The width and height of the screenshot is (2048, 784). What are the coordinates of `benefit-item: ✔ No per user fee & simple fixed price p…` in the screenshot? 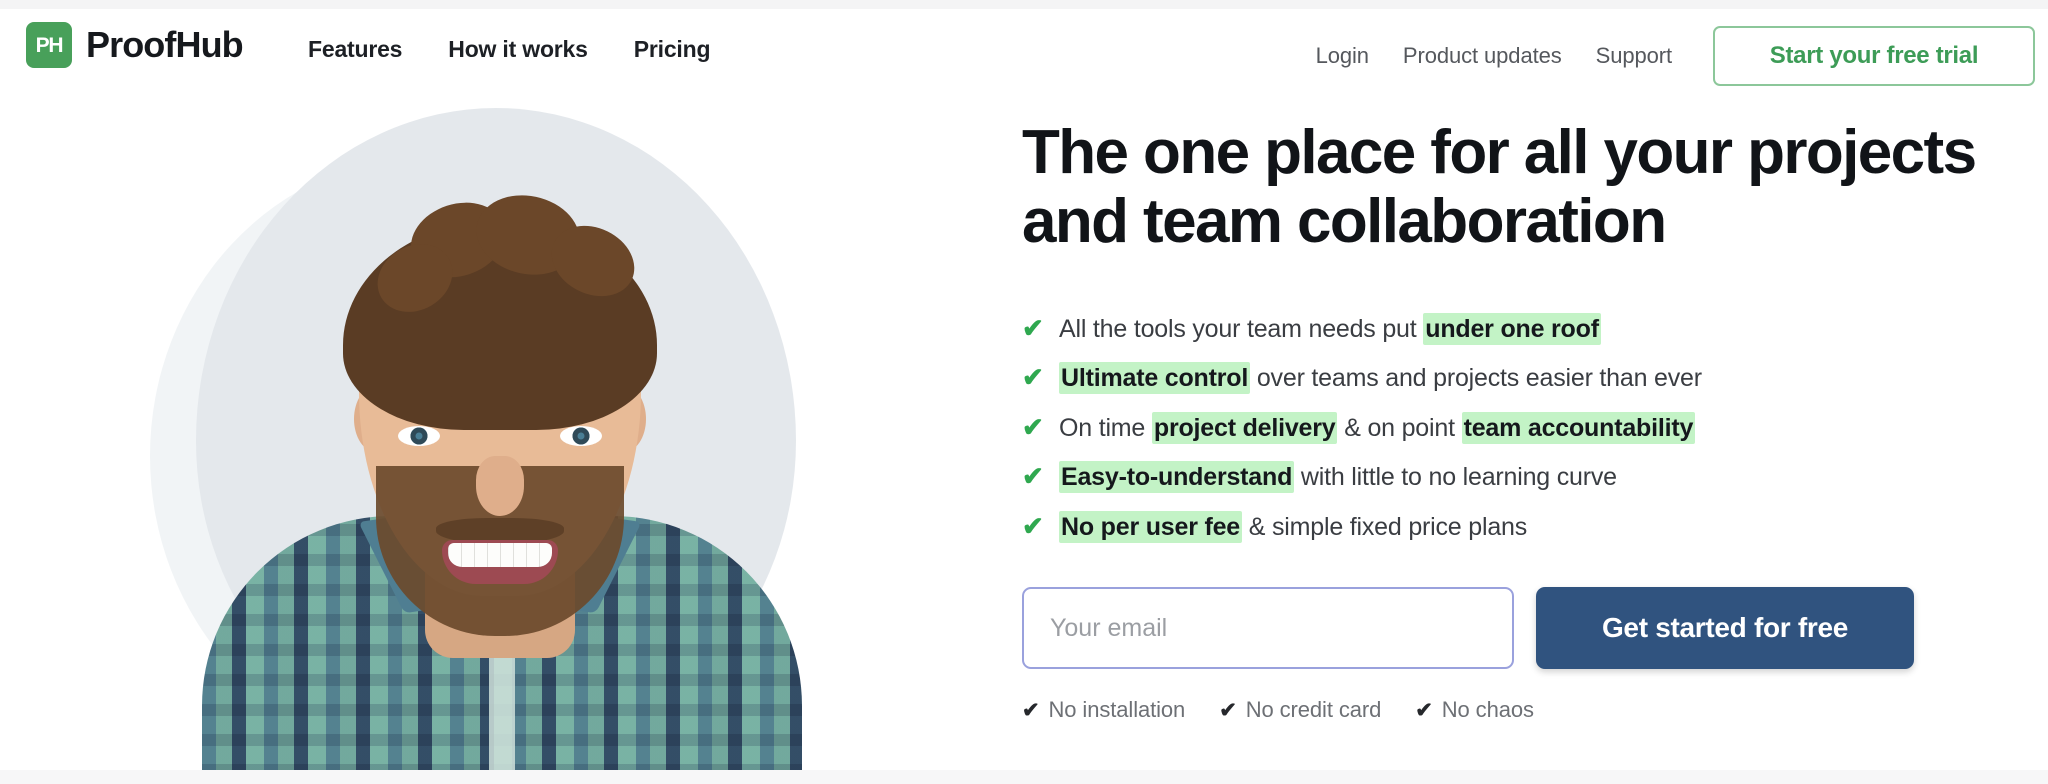 It's located at (1522, 527).